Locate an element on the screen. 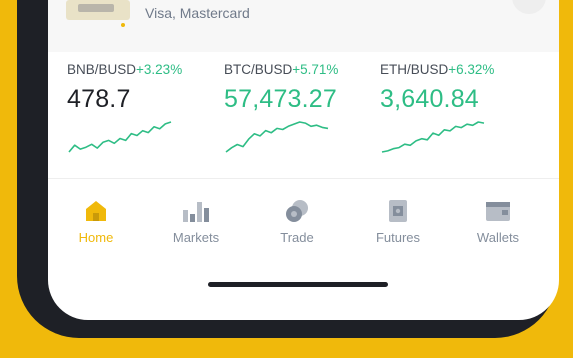 The width and height of the screenshot is (573, 358). payment-methods-card: Visa, Mastercard is located at coordinates (303, 26).